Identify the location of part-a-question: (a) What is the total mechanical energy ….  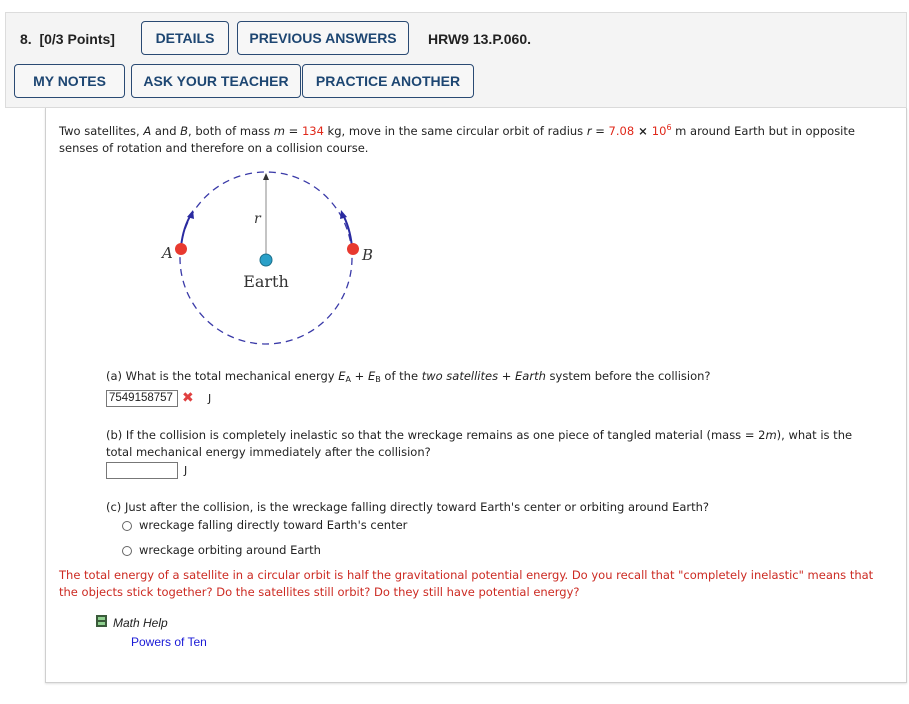
(408, 378).